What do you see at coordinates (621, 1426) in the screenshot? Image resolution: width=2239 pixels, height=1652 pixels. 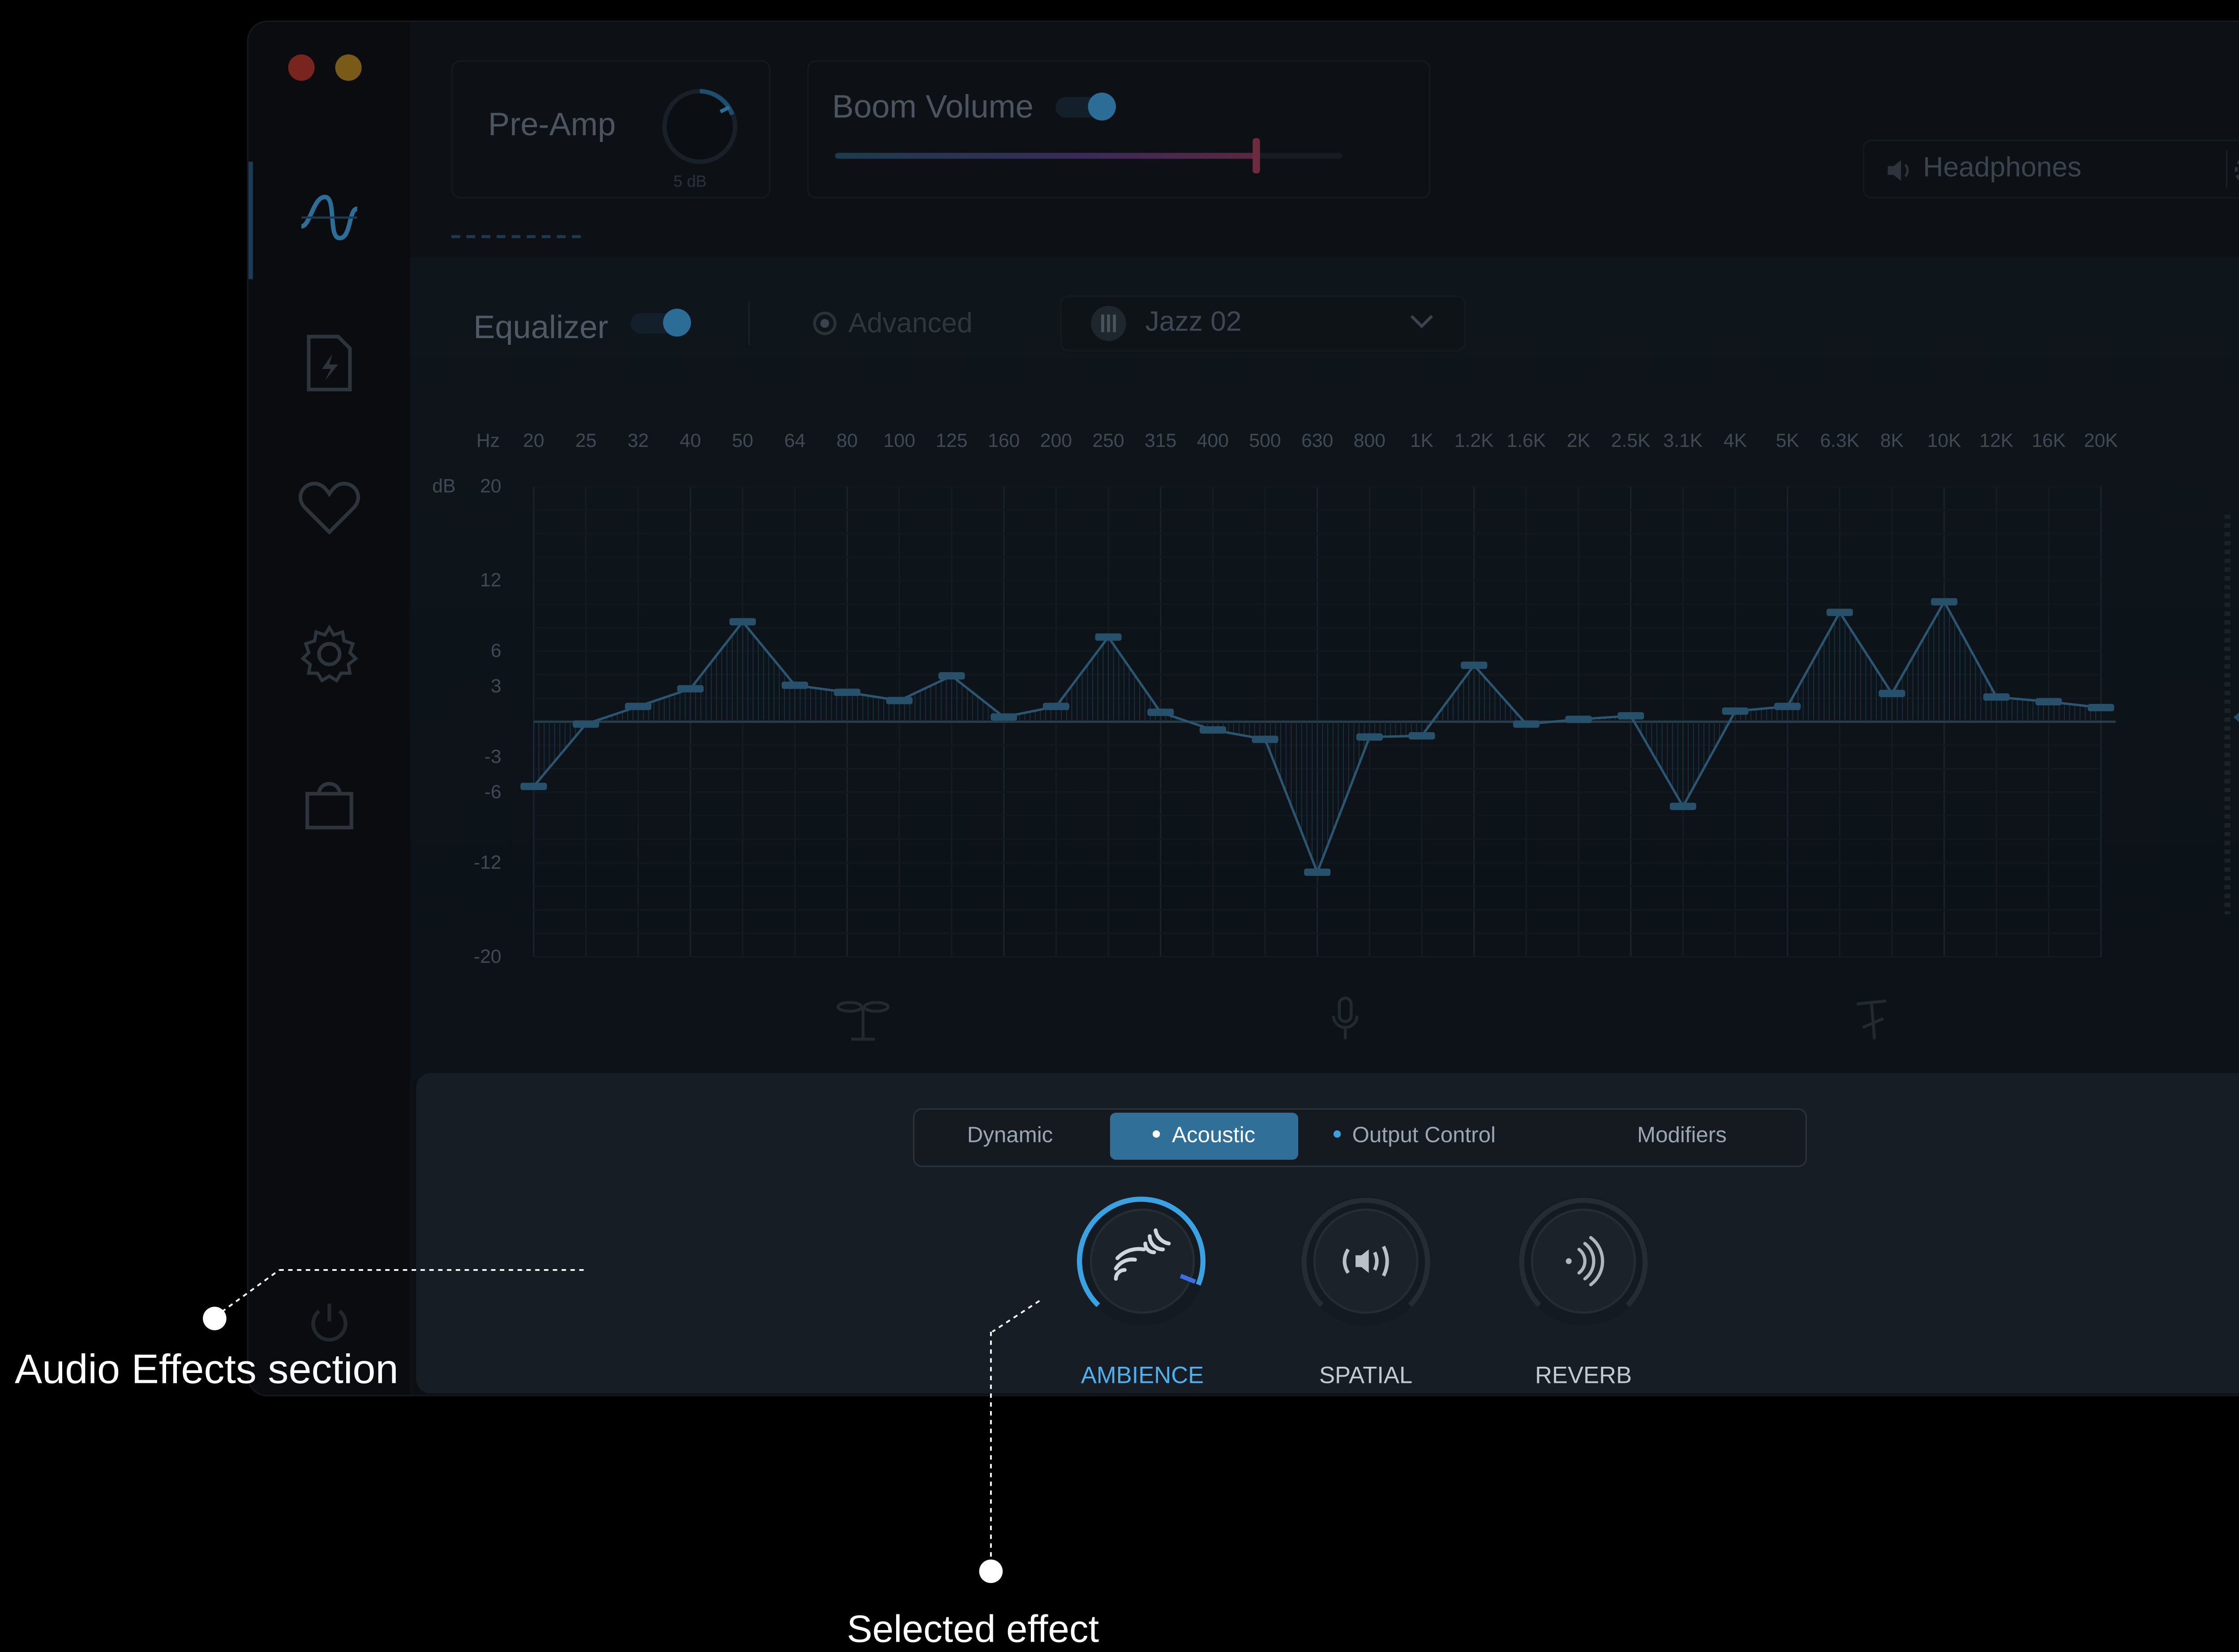 I see `callout-lines` at bounding box center [621, 1426].